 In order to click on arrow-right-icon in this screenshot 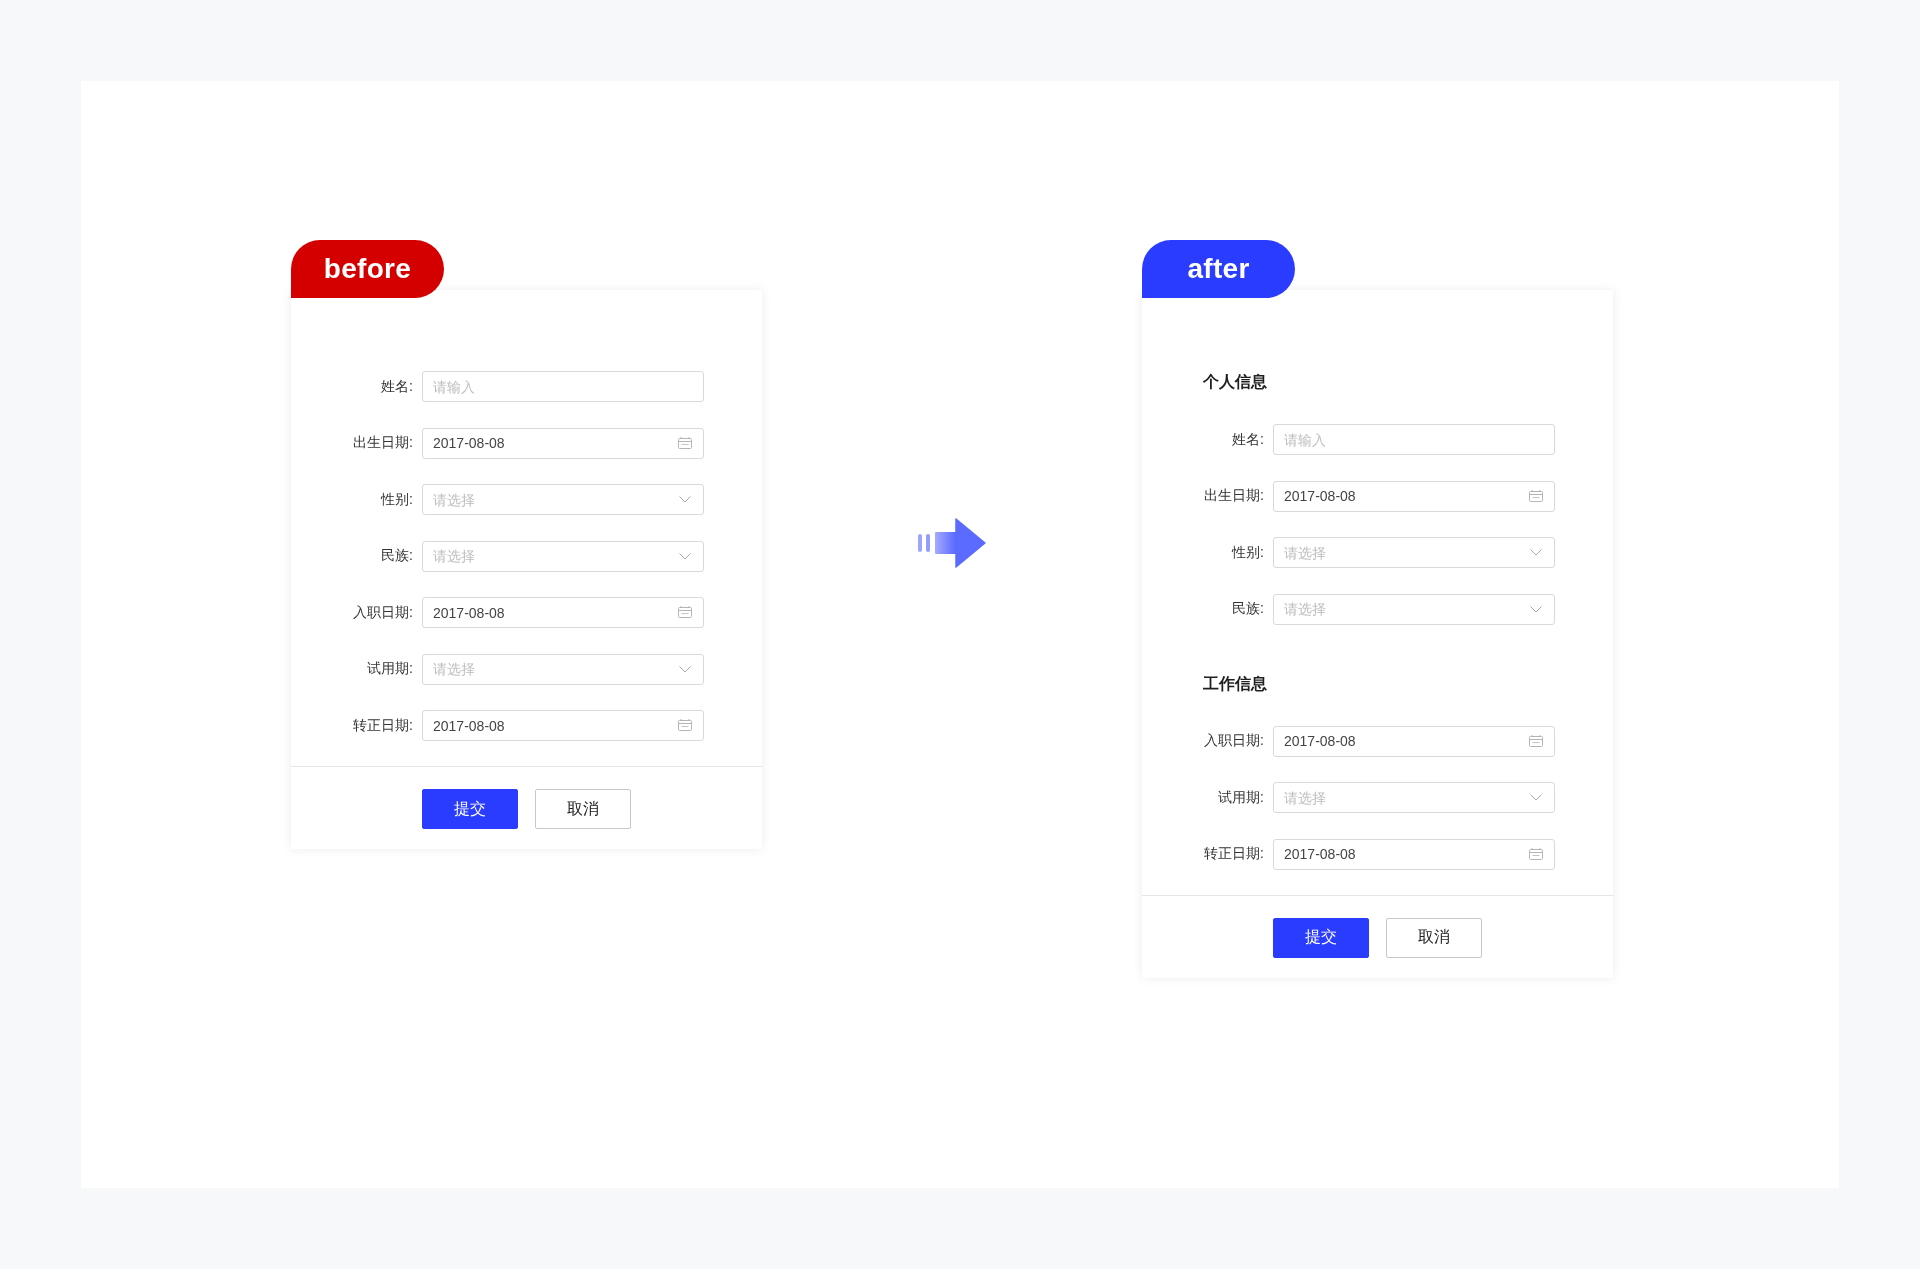, I will do `click(952, 543)`.